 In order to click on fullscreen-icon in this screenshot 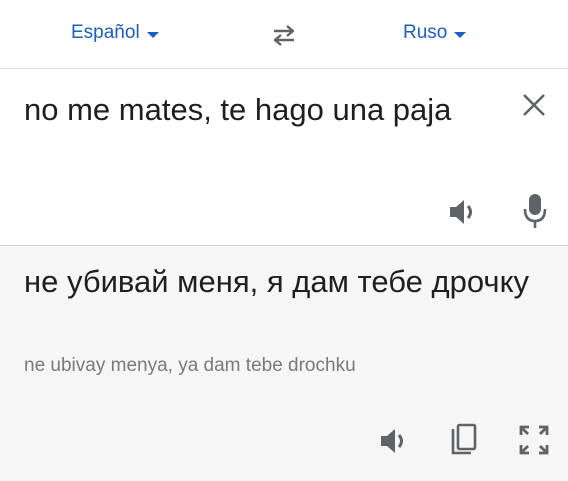, I will do `click(534, 440)`.